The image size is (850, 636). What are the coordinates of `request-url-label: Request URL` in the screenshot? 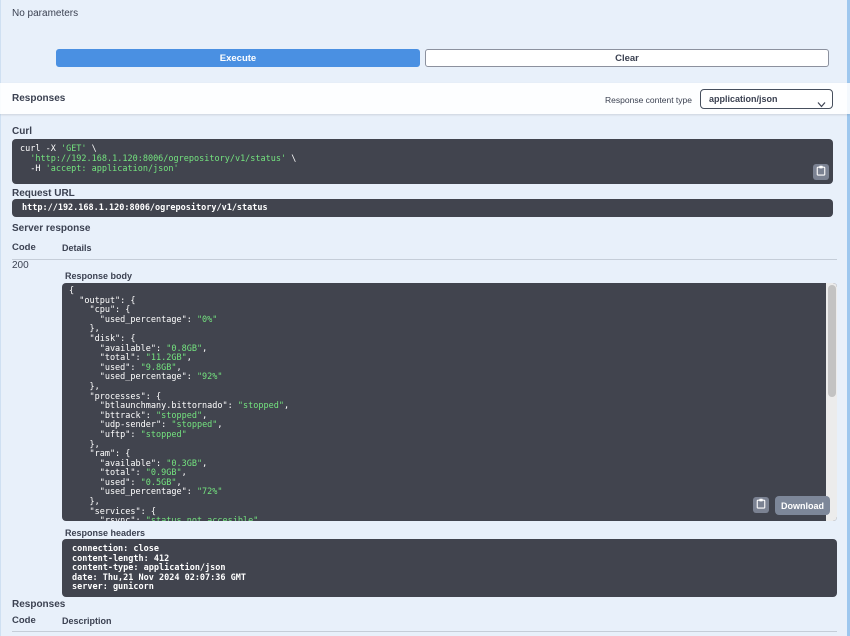 It's located at (43, 193).